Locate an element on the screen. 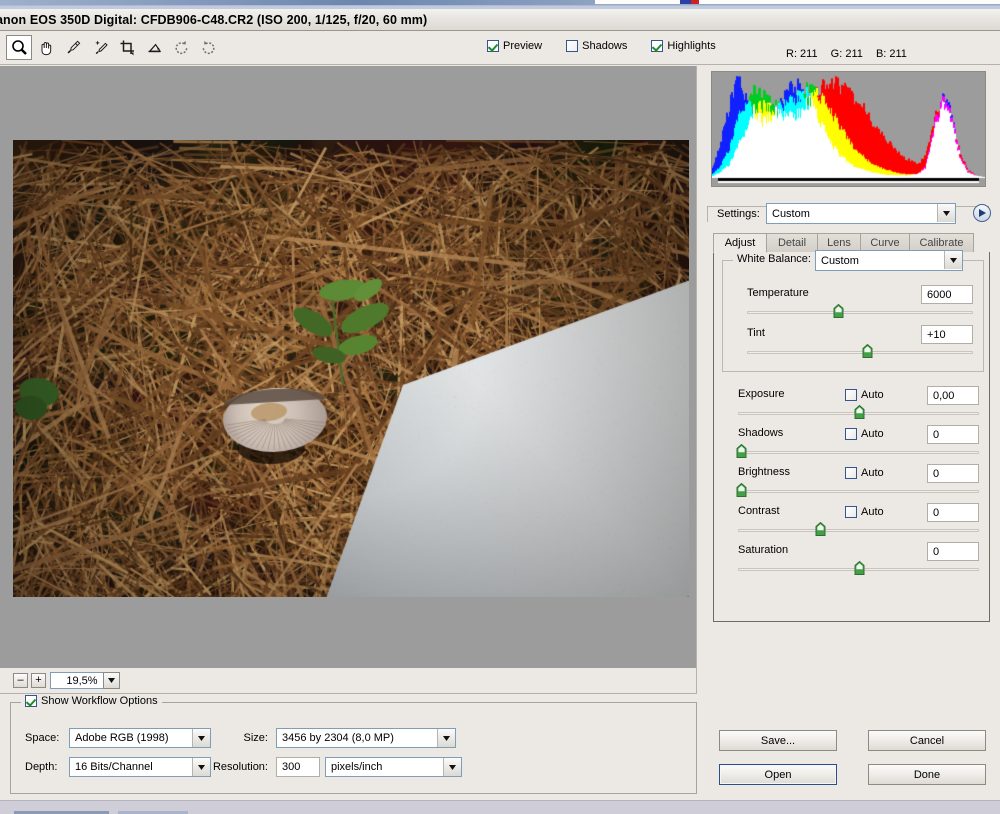  exposure-slider-track is located at coordinates (858, 411).